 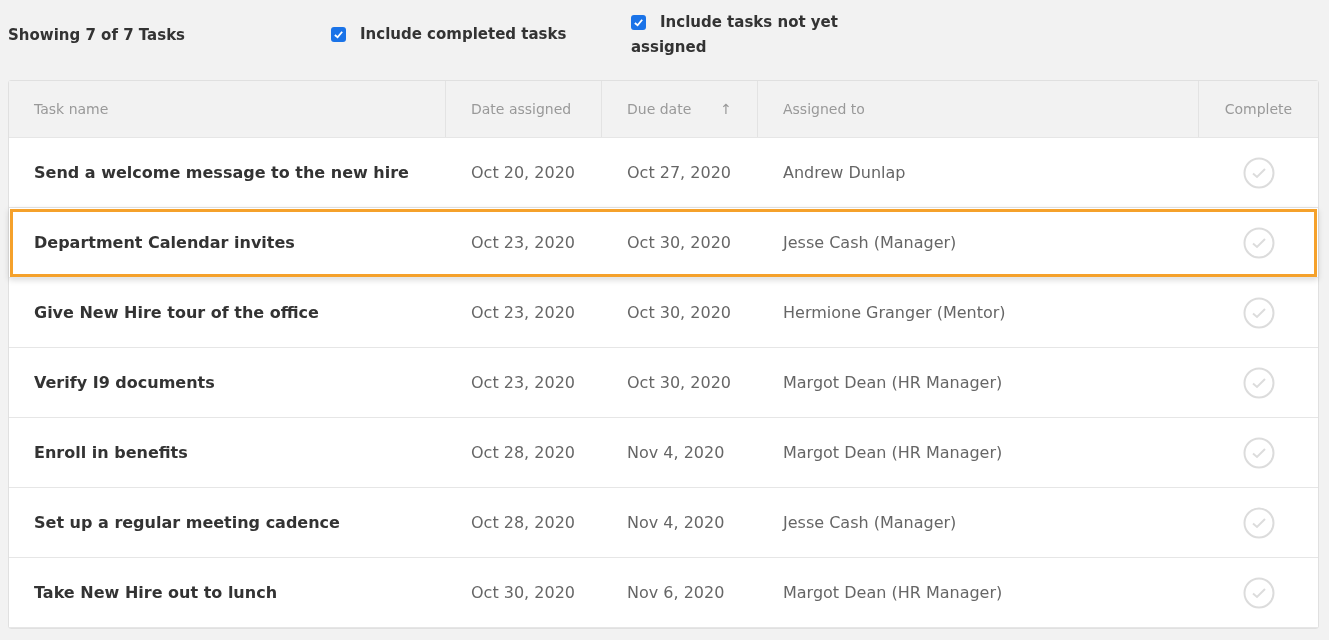 I want to click on task-name: Department Calendar invites, so click(x=164, y=242).